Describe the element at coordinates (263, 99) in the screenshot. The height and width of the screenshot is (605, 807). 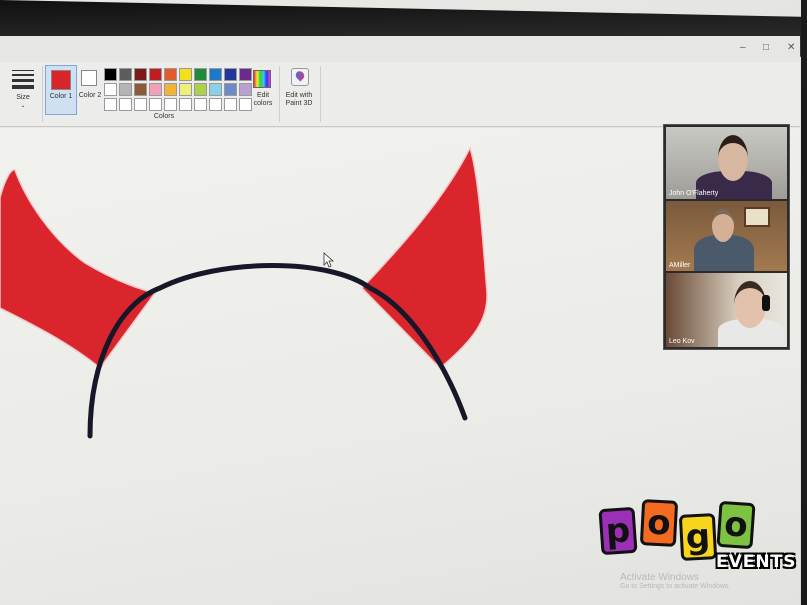
I see `edit-colors-label: Edit colors` at that location.